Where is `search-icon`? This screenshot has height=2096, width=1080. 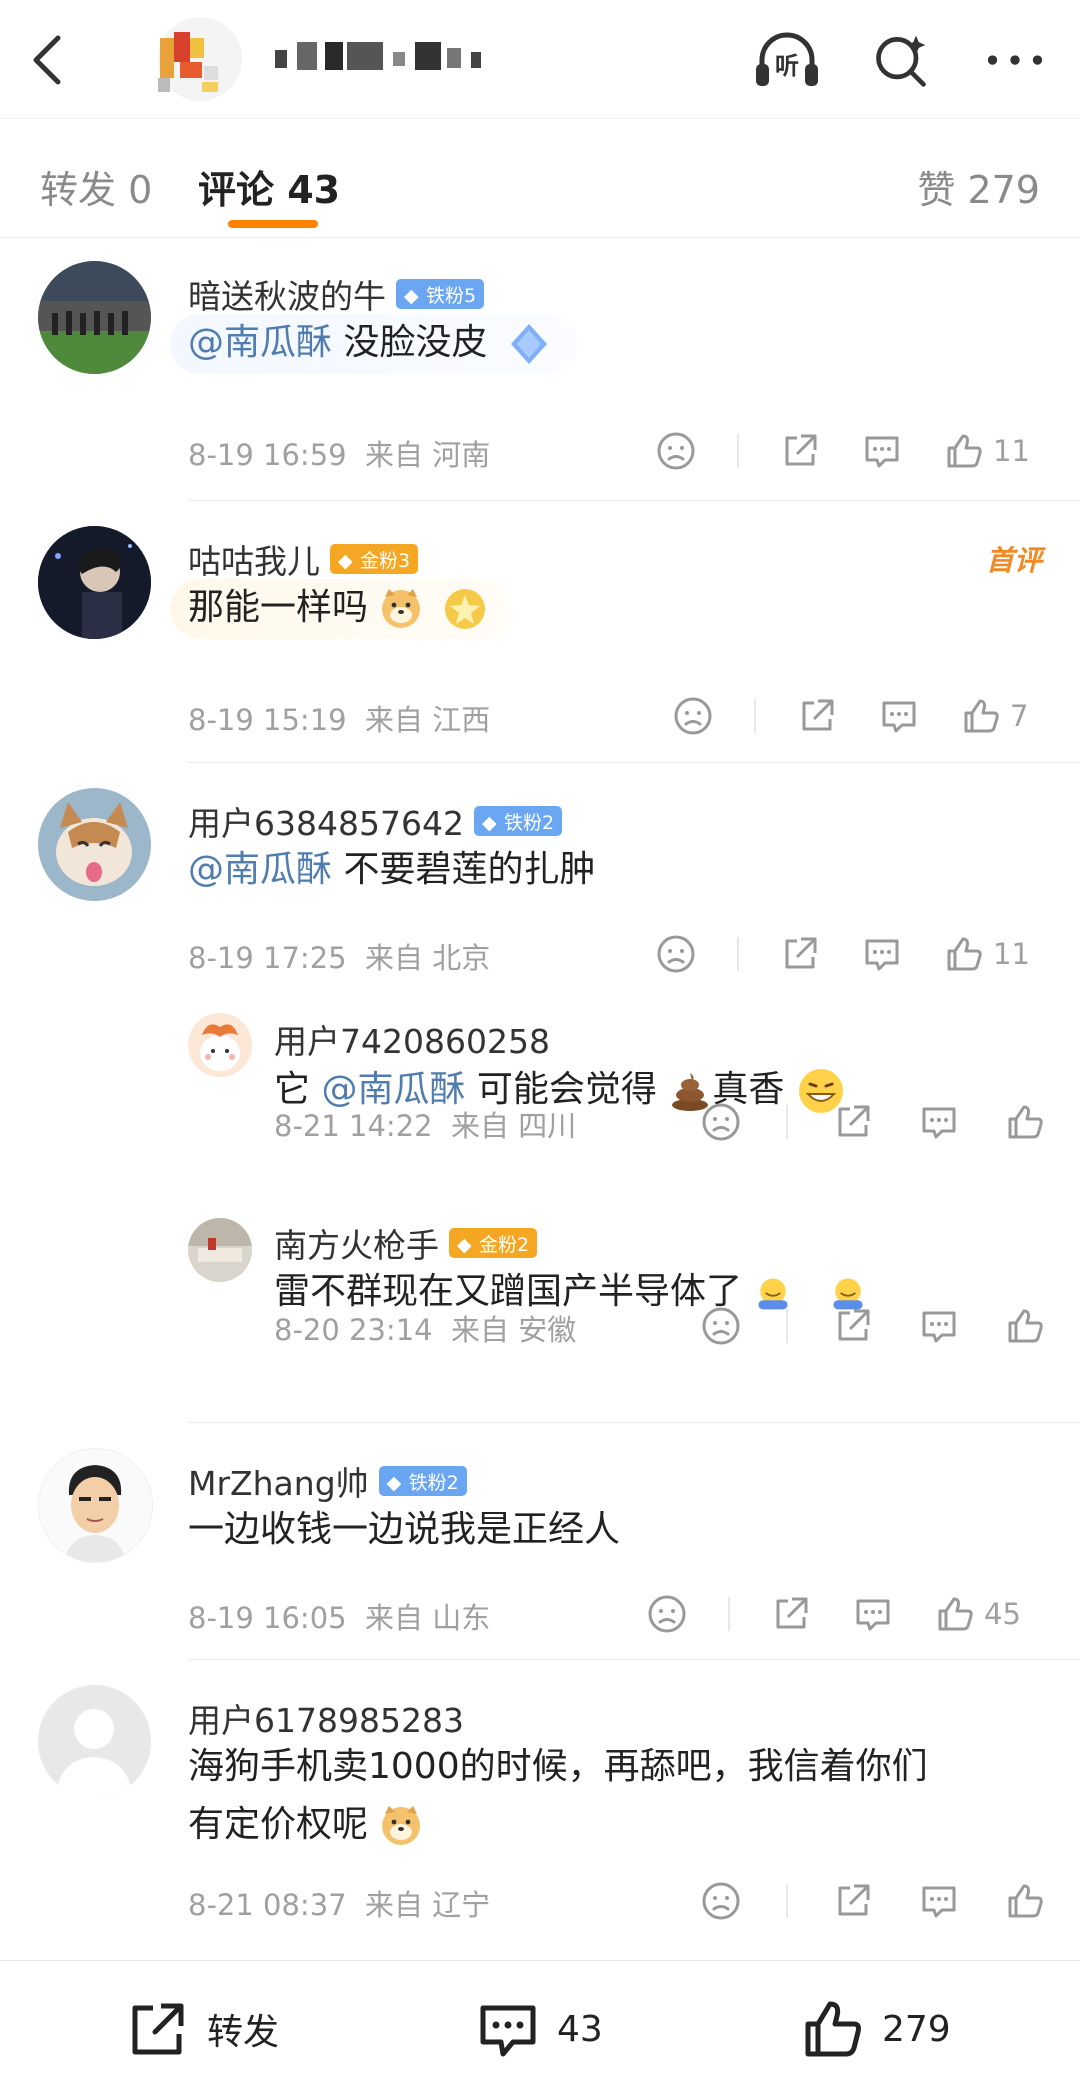
search-icon is located at coordinates (901, 60).